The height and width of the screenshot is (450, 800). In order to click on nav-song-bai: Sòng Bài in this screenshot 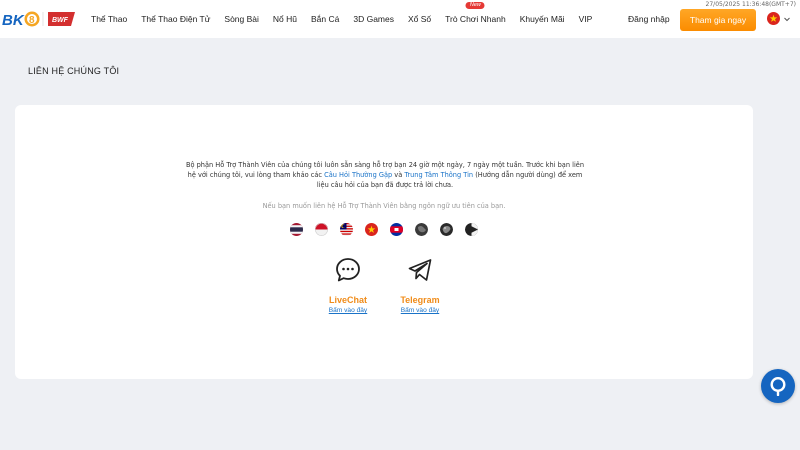, I will do `click(241, 19)`.